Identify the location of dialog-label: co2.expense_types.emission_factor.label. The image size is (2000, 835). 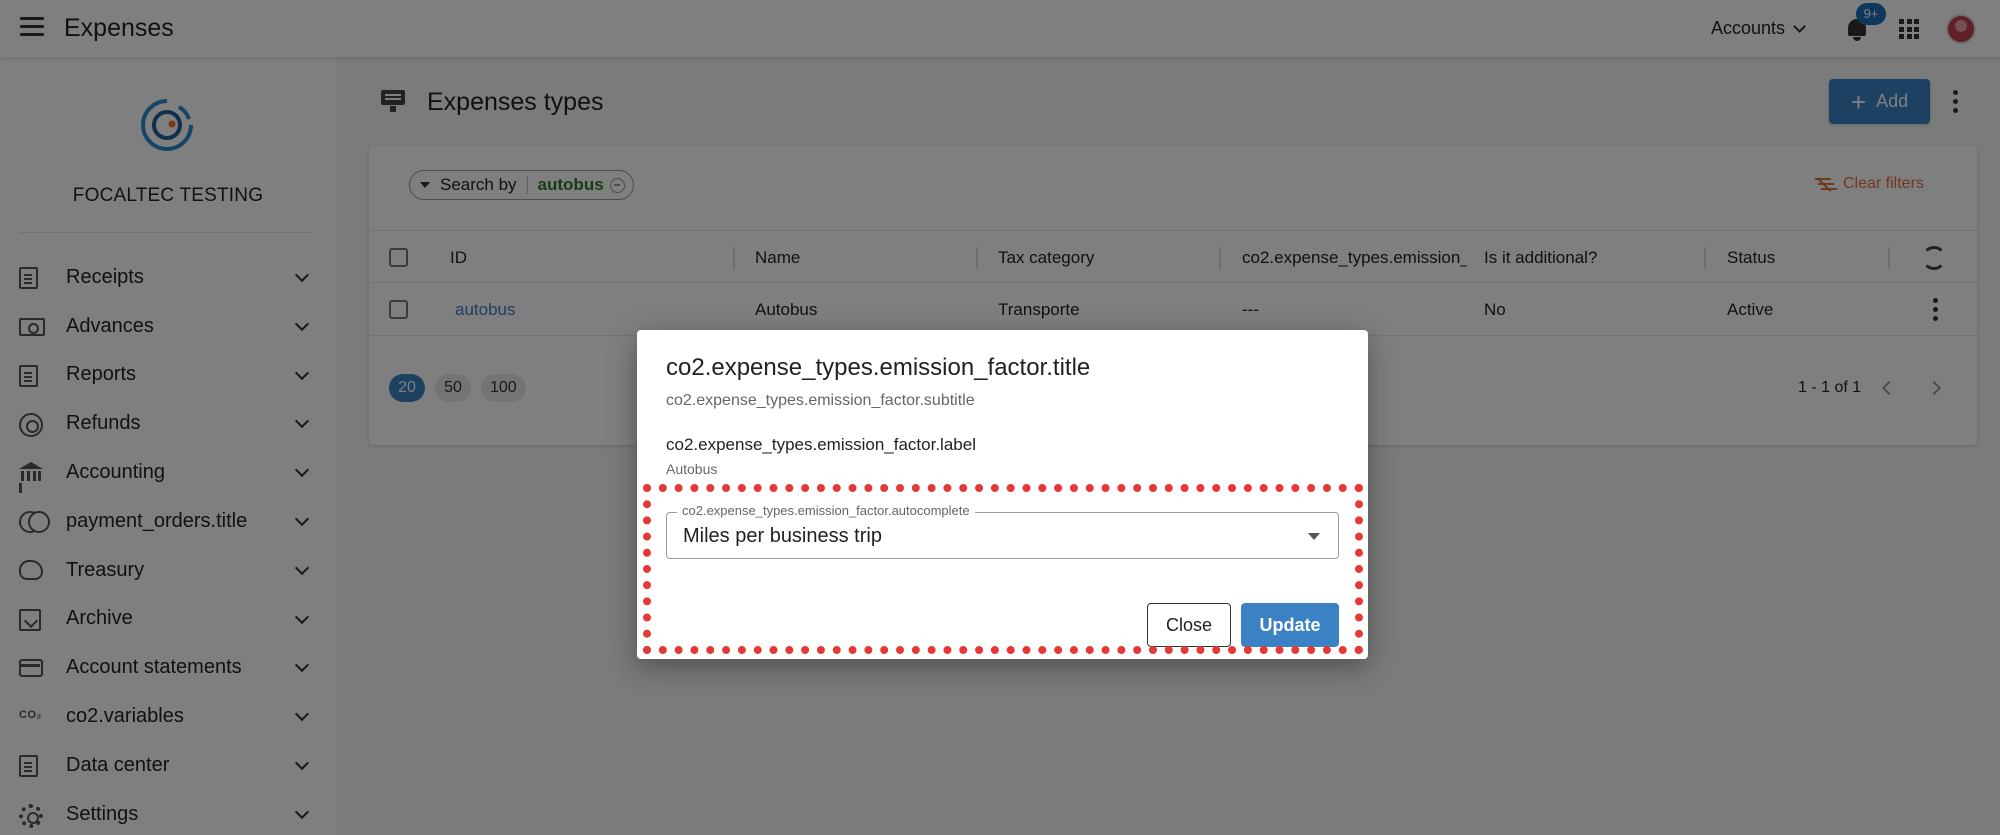
(821, 444).